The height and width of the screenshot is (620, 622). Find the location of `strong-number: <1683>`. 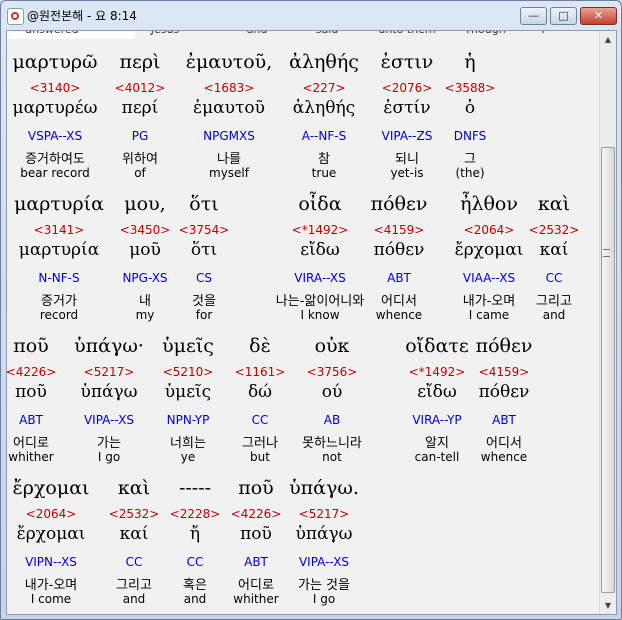

strong-number: <1683> is located at coordinates (229, 88).